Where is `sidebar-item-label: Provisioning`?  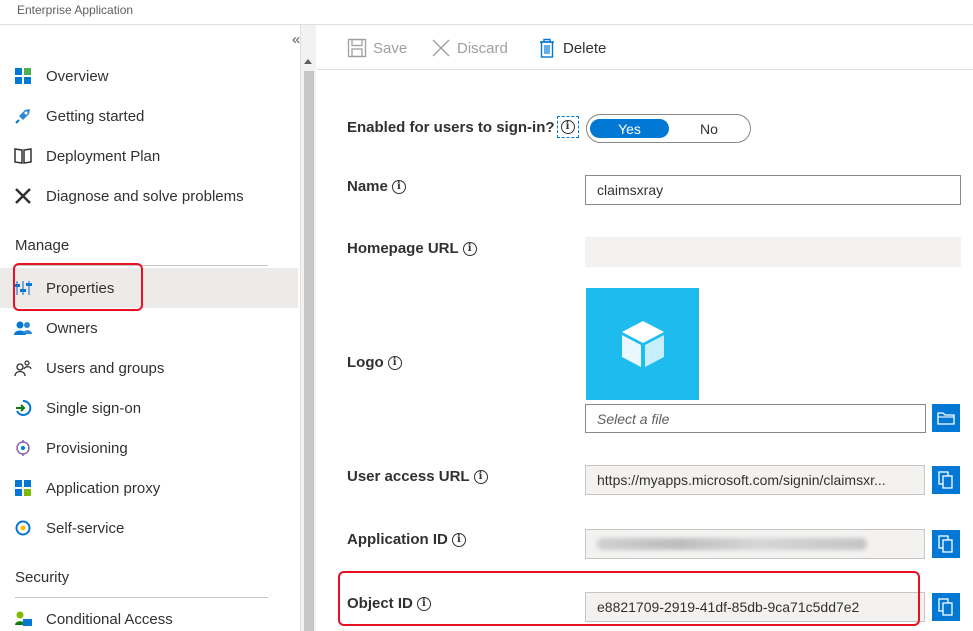 sidebar-item-label: Provisioning is located at coordinates (87, 448).